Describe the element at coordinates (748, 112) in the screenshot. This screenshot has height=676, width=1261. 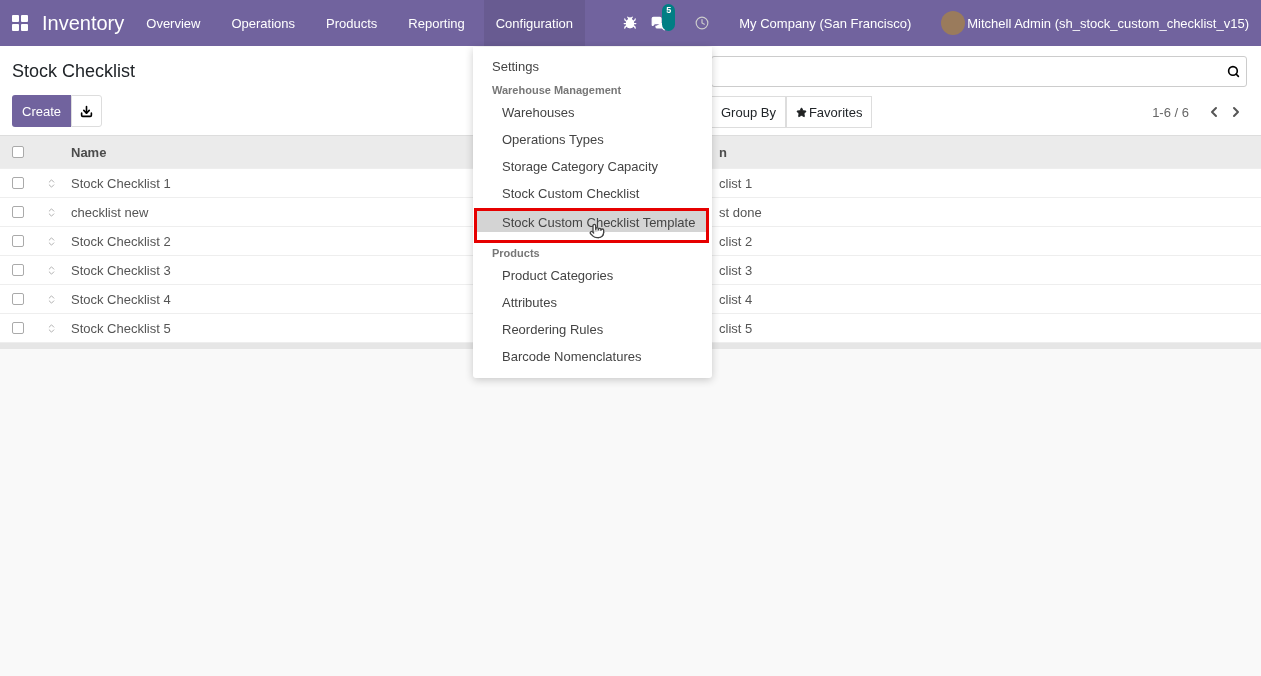
I see `group-by-button: Group By` at that location.